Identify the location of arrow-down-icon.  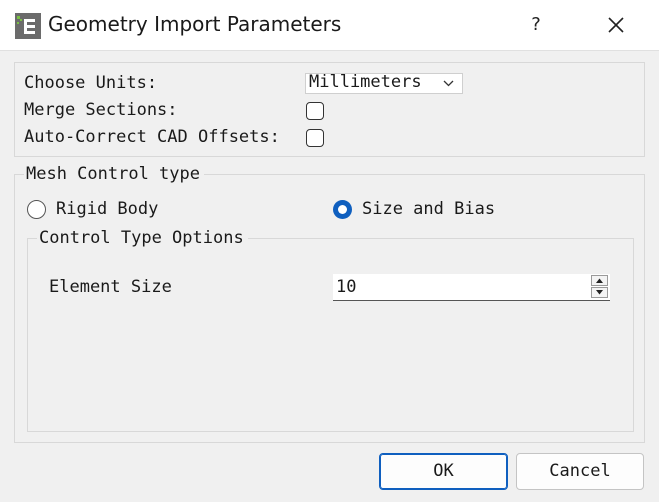
(599, 292).